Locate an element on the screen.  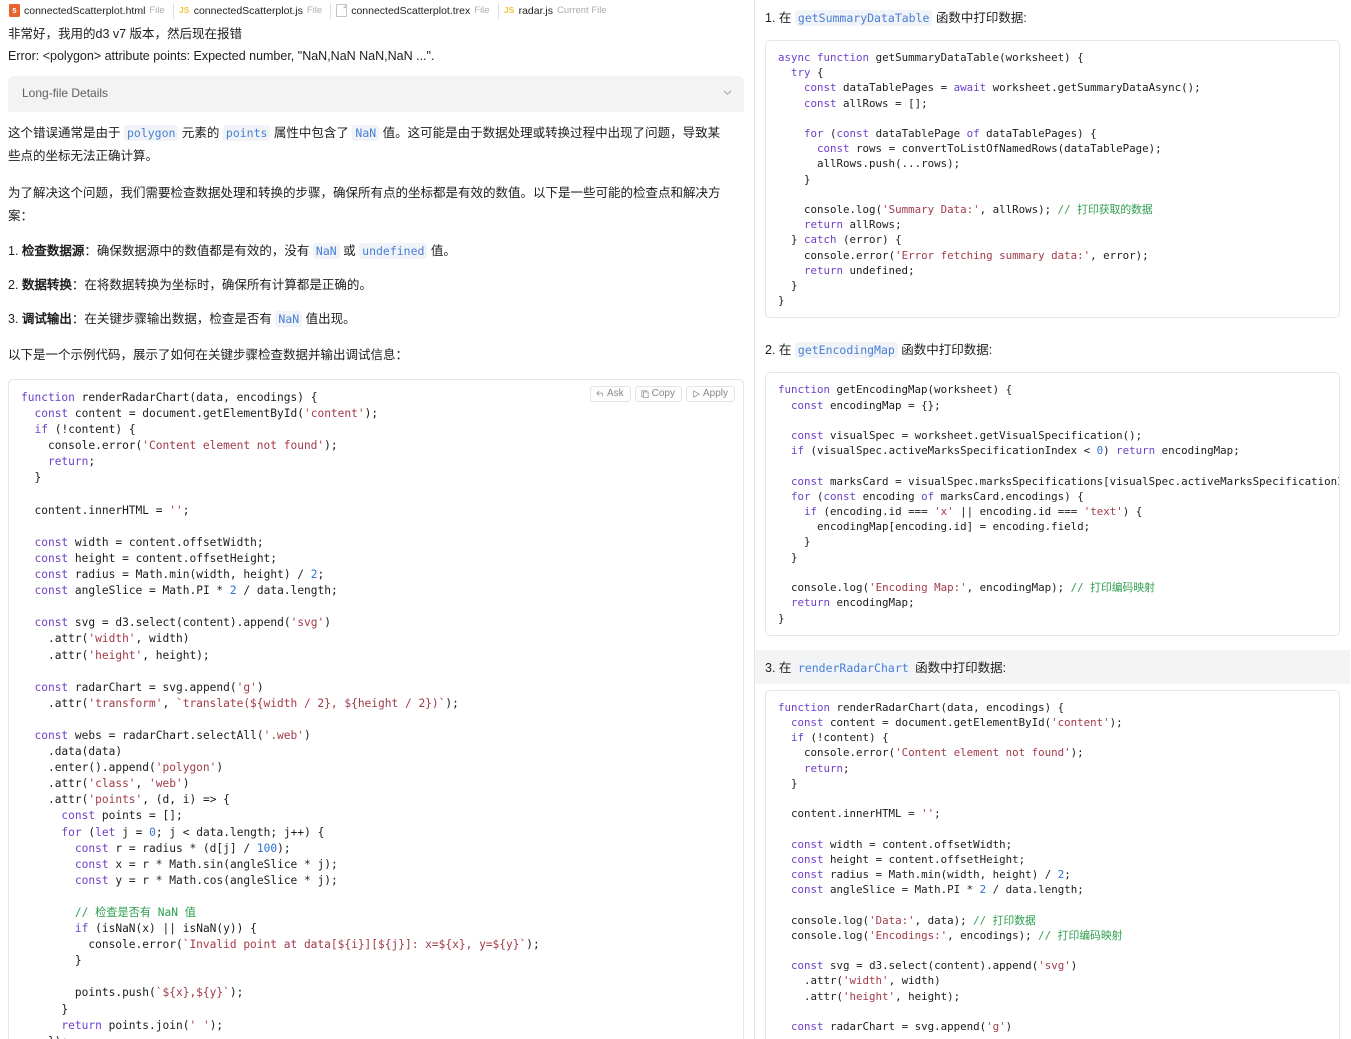
ask-button: Ask is located at coordinates (610, 394).